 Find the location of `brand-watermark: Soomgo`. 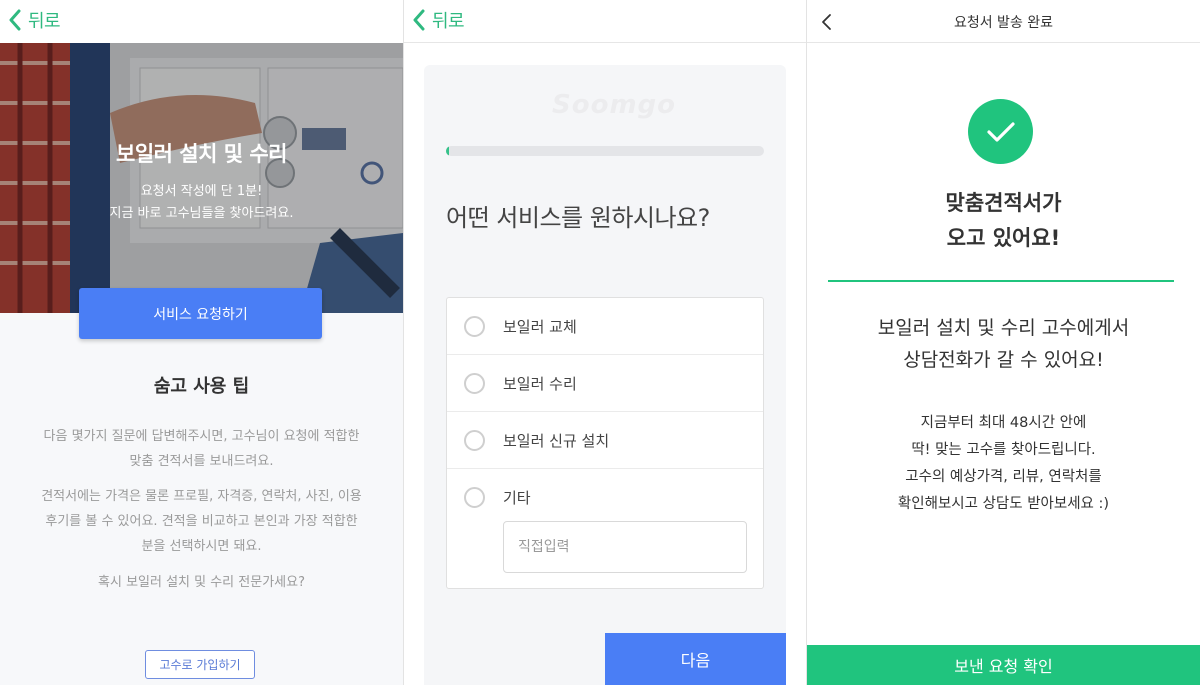

brand-watermark: Soomgo is located at coordinates (614, 105).